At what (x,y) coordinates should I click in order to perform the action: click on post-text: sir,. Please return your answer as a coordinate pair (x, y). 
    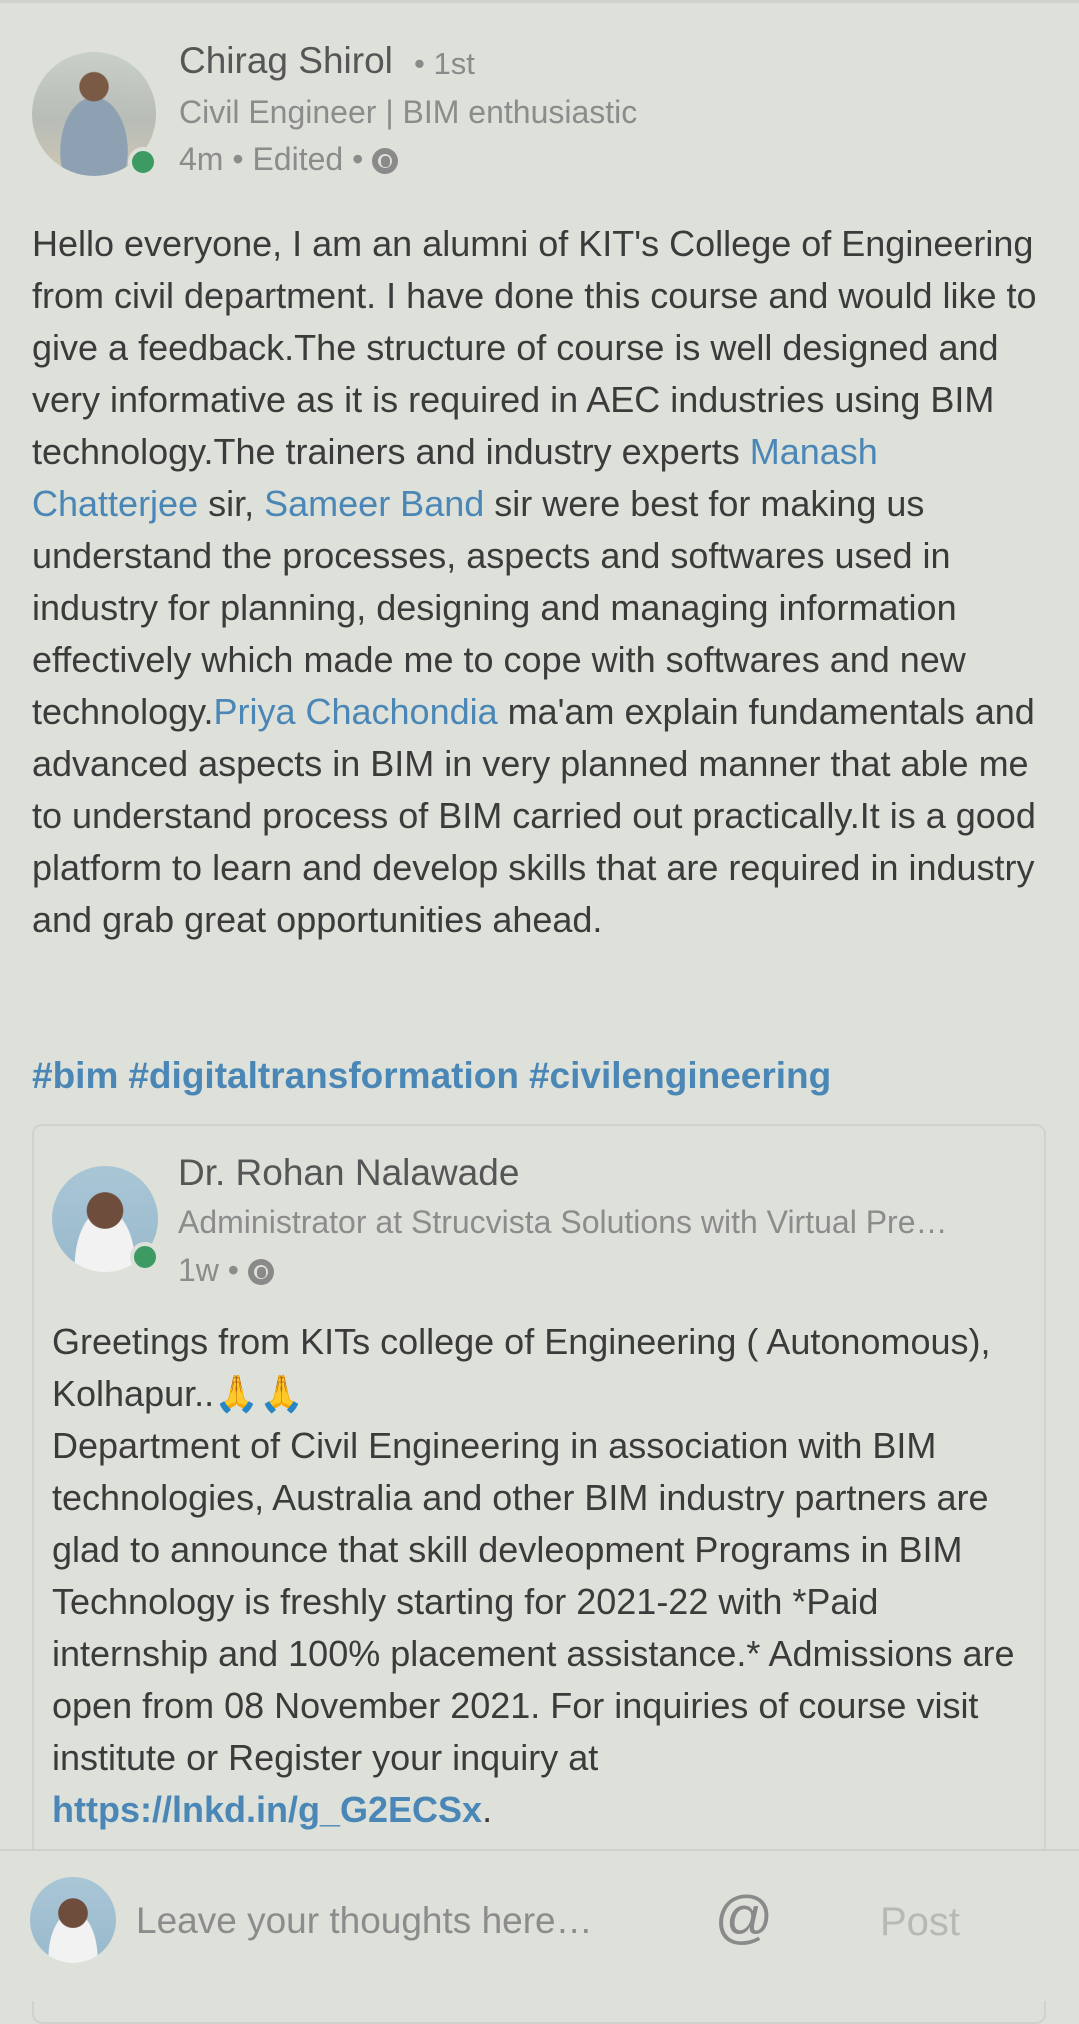
    Looking at the image, I should click on (231, 503).